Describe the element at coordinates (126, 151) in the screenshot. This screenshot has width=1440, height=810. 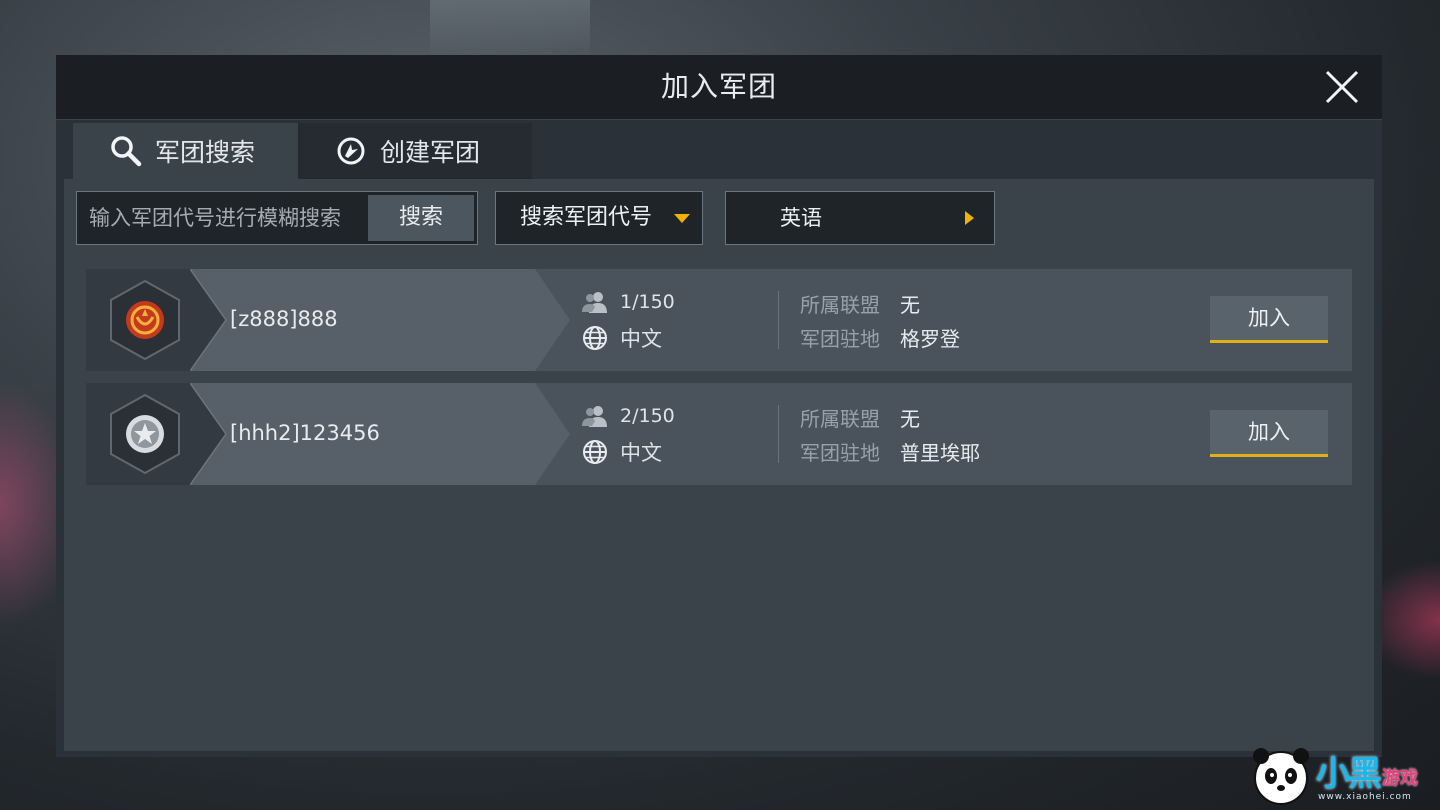
I see `search-icon` at that location.